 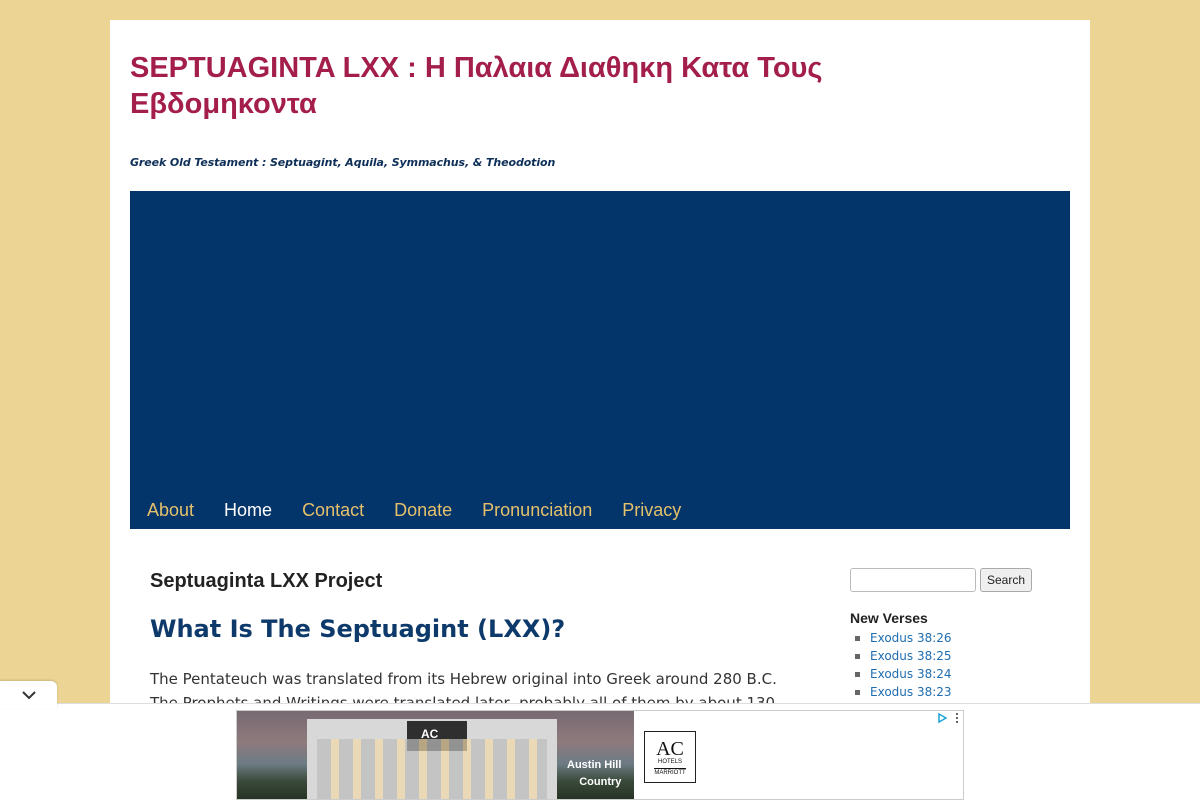 I want to click on list-item: Exodus 38:25, so click(x=960, y=656).